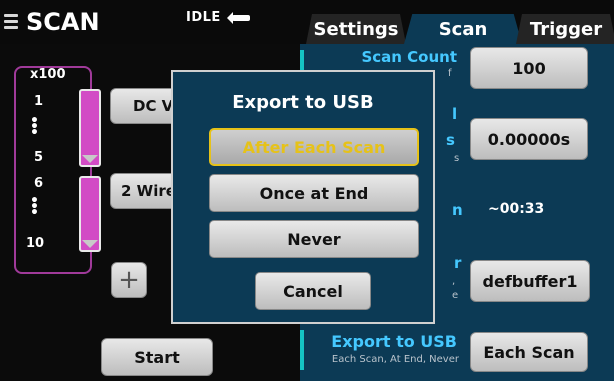 This screenshot has height=381, width=614. What do you see at coordinates (457, 210) in the screenshot?
I see `duration-label: n` at bounding box center [457, 210].